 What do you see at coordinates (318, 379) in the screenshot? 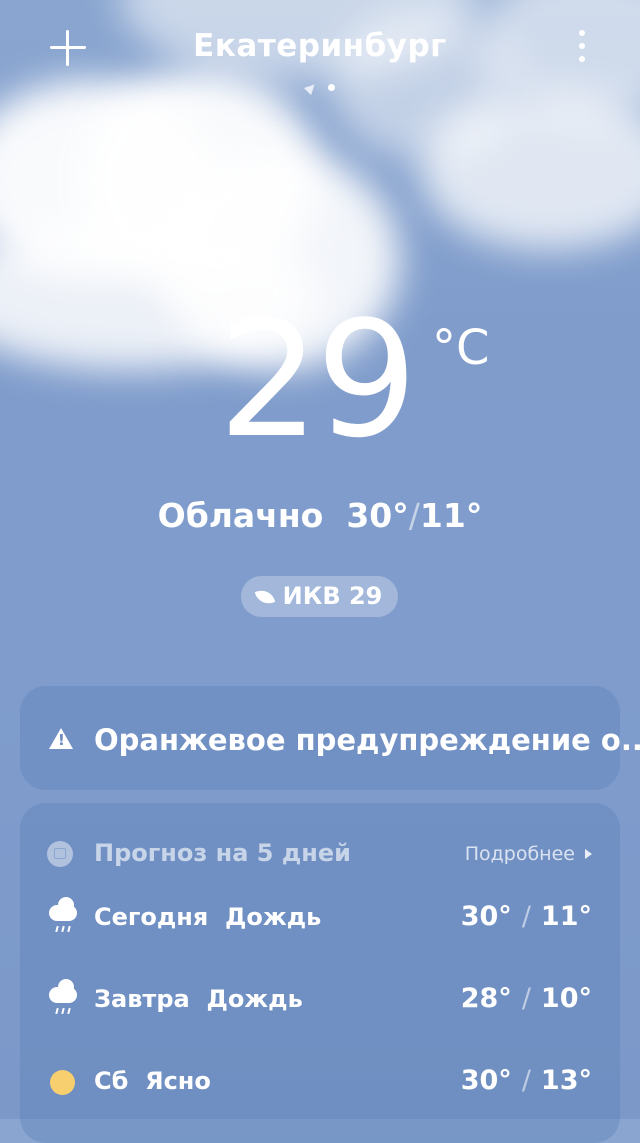
I see `current-temperature: 29` at bounding box center [318, 379].